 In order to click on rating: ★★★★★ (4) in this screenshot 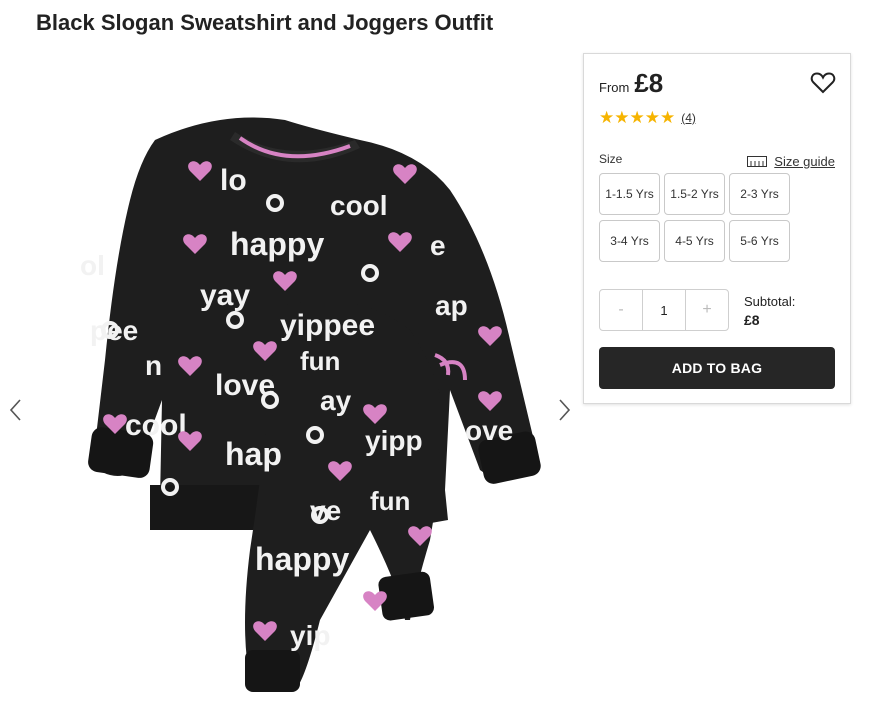, I will do `click(647, 117)`.